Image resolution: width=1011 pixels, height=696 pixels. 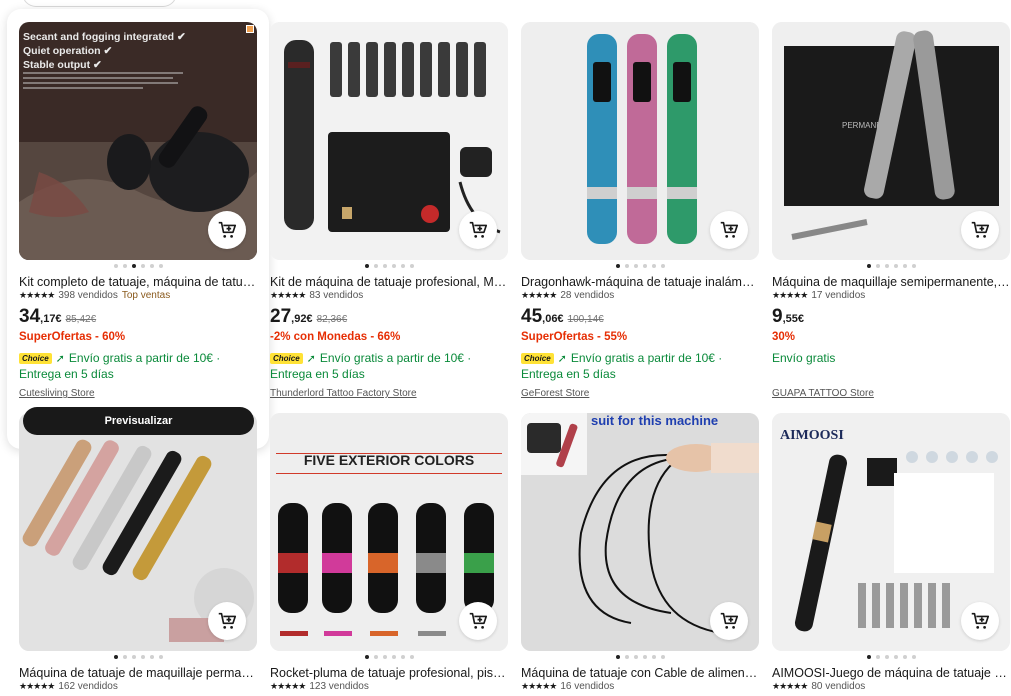 I want to click on store-link: Thunderlord Tattoo Factory Store, so click(x=343, y=393).